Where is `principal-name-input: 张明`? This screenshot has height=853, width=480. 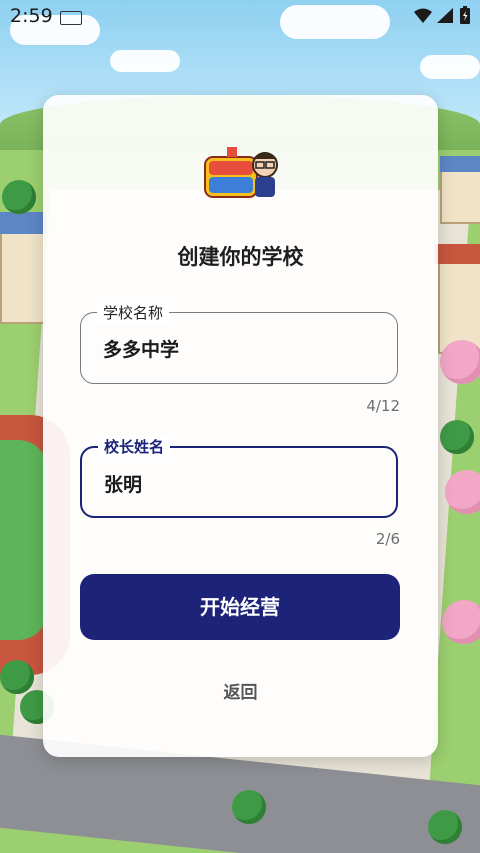 principal-name-input: 张明 is located at coordinates (123, 483).